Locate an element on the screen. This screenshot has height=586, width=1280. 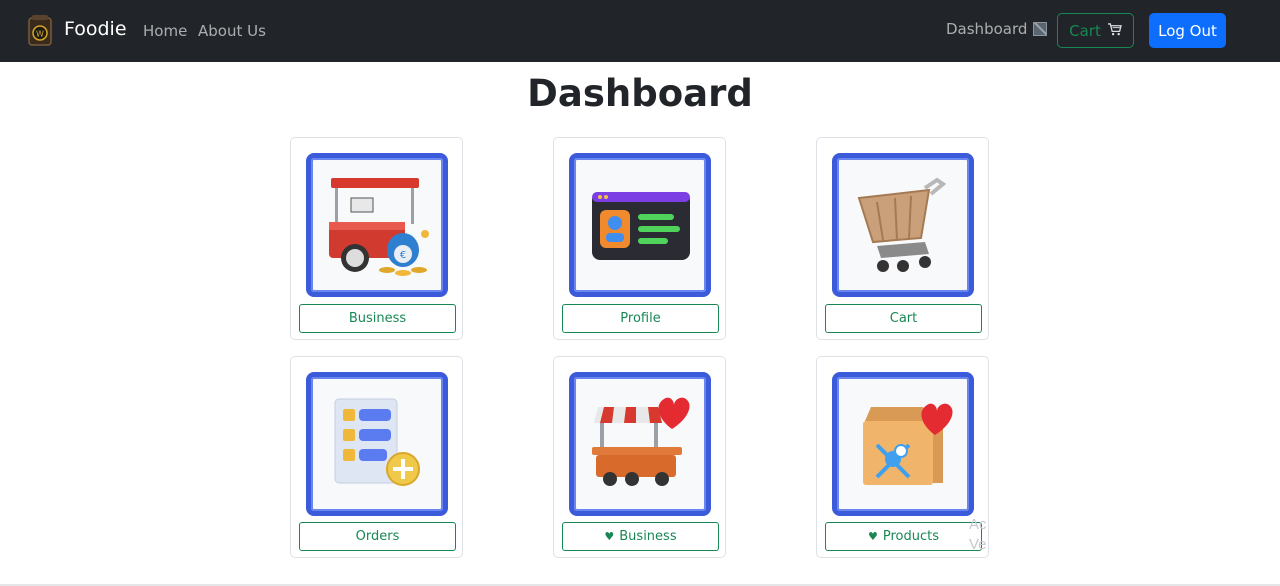
watermark-text: Ac Ve is located at coordinates (978, 535).